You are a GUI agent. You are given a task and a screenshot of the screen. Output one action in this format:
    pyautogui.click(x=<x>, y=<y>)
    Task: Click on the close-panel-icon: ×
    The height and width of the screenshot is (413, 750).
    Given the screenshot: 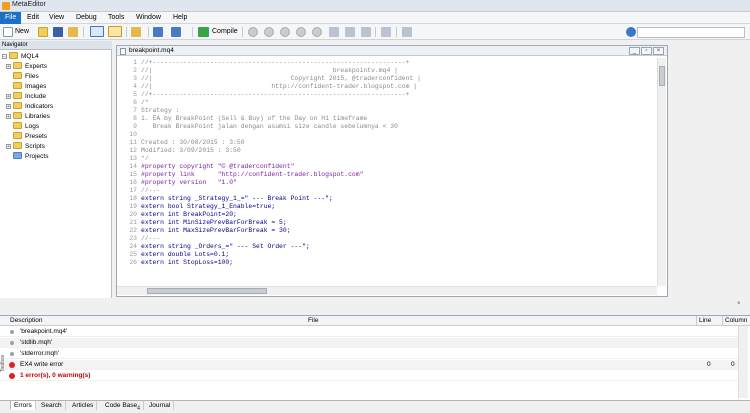 What is the action you would take?
    pyautogui.click(x=742, y=307)
    